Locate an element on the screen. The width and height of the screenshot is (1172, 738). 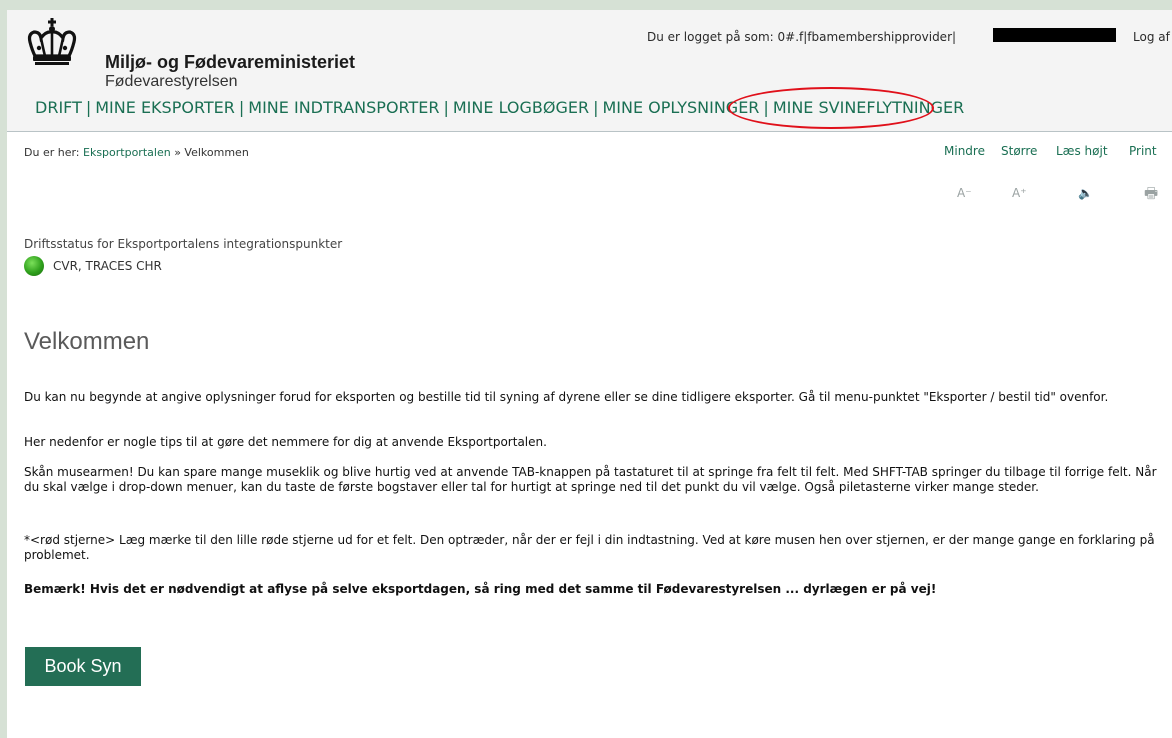
printer-icon: 🖶 is located at coordinates (1151, 195).